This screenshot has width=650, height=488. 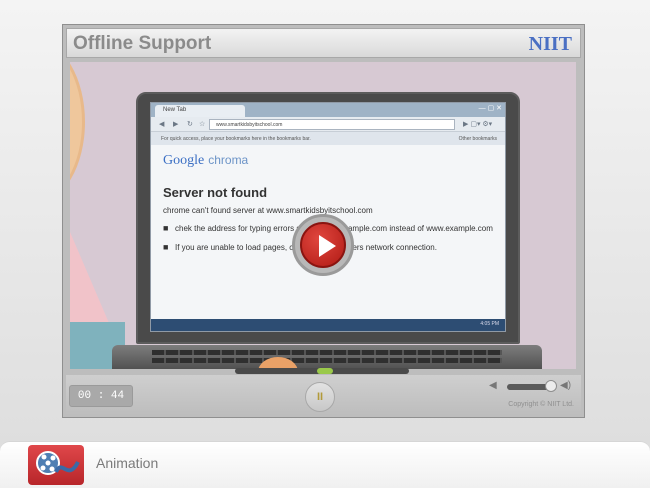 What do you see at coordinates (176, 124) in the screenshot?
I see `forward-icon: ▶` at bounding box center [176, 124].